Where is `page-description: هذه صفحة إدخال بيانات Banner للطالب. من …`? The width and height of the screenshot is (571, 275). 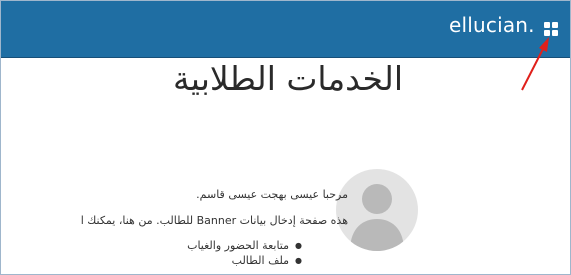
page-description: هذه صفحة إدخال بيانات Banner للطالب. من … is located at coordinates (214, 220).